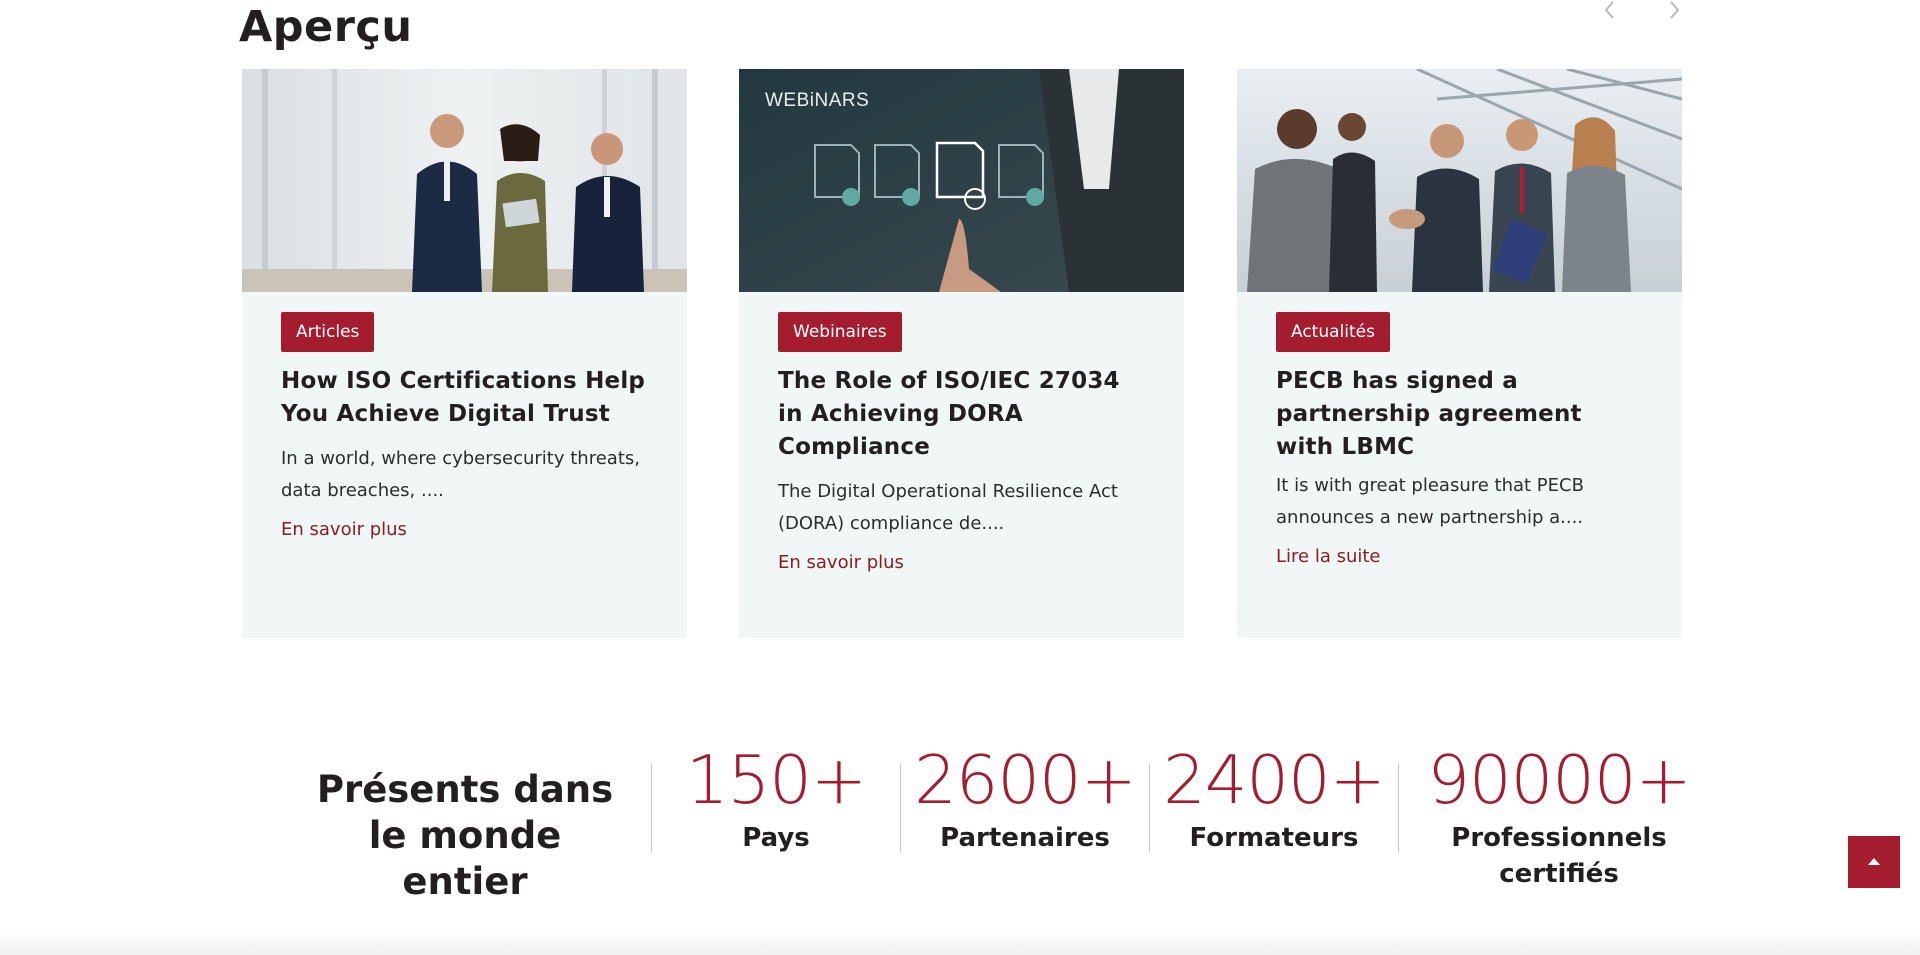  I want to click on category-tag: Webinaires, so click(840, 332).